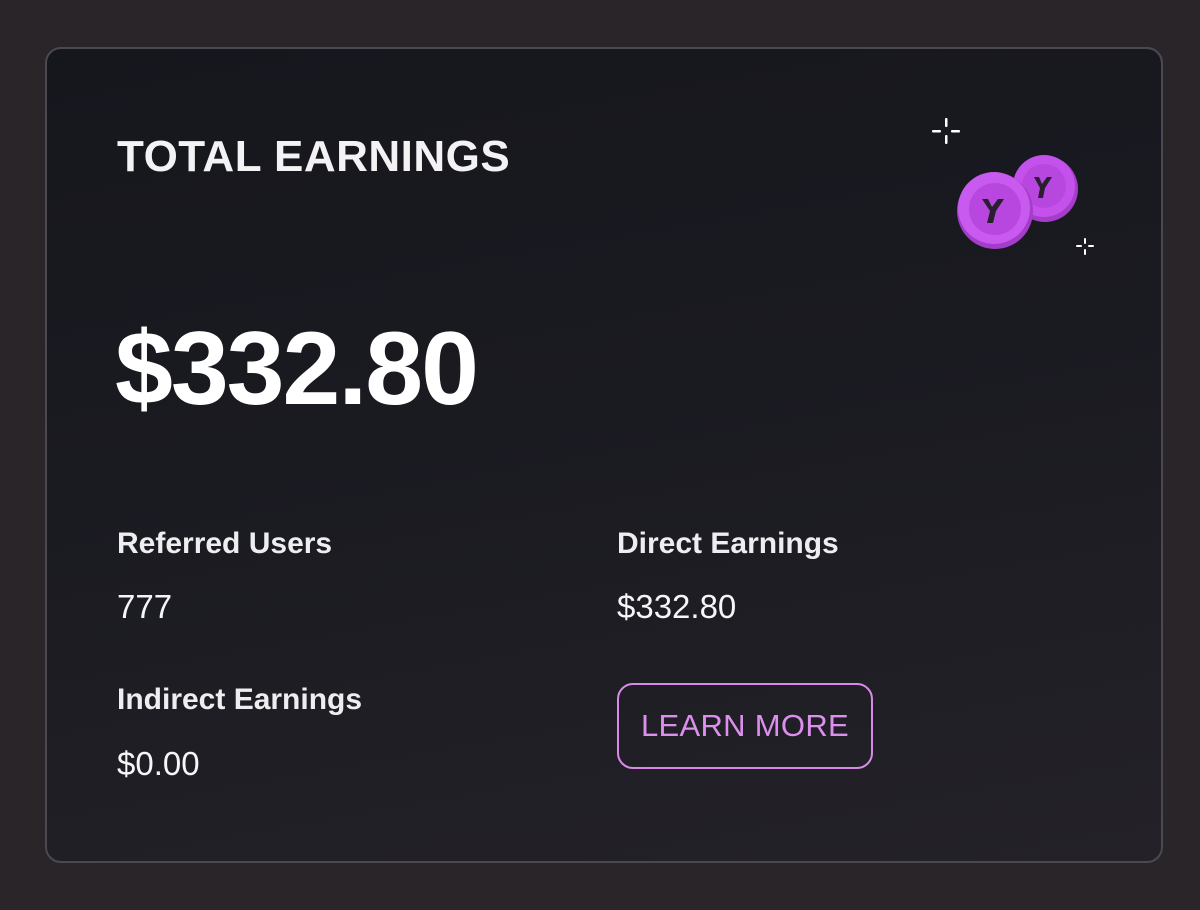 This screenshot has width=1200, height=910. What do you see at coordinates (145, 606) in the screenshot?
I see `referred-users-value: 777` at bounding box center [145, 606].